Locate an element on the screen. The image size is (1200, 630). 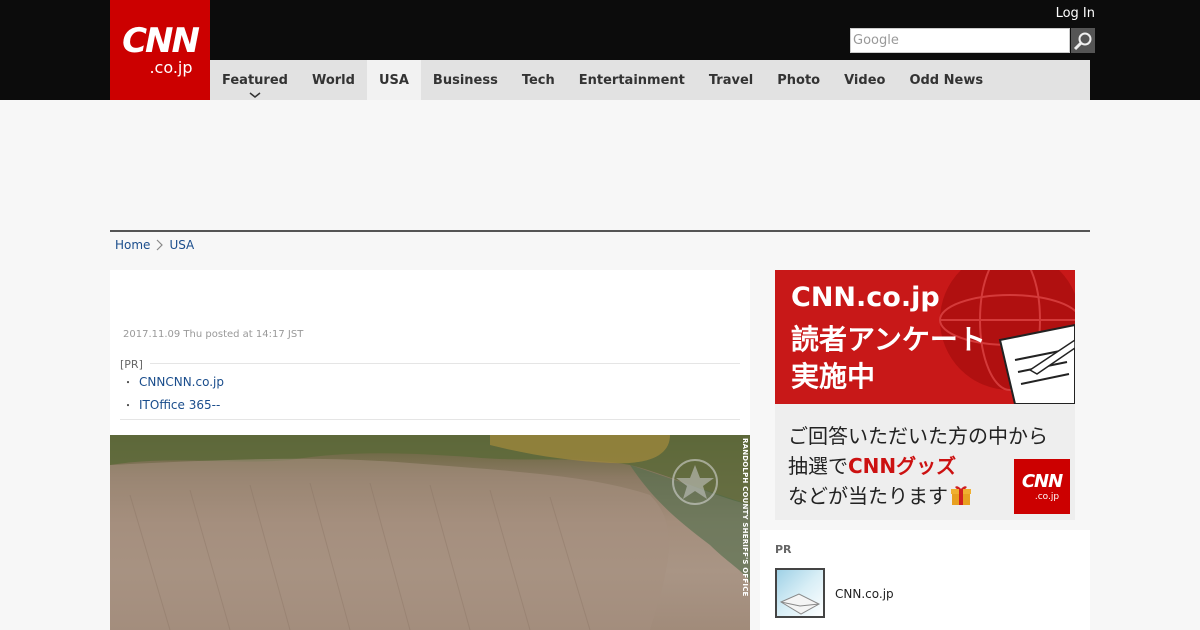
banner-text-2: 抽選でCNNグッズ is located at coordinates (872, 464).